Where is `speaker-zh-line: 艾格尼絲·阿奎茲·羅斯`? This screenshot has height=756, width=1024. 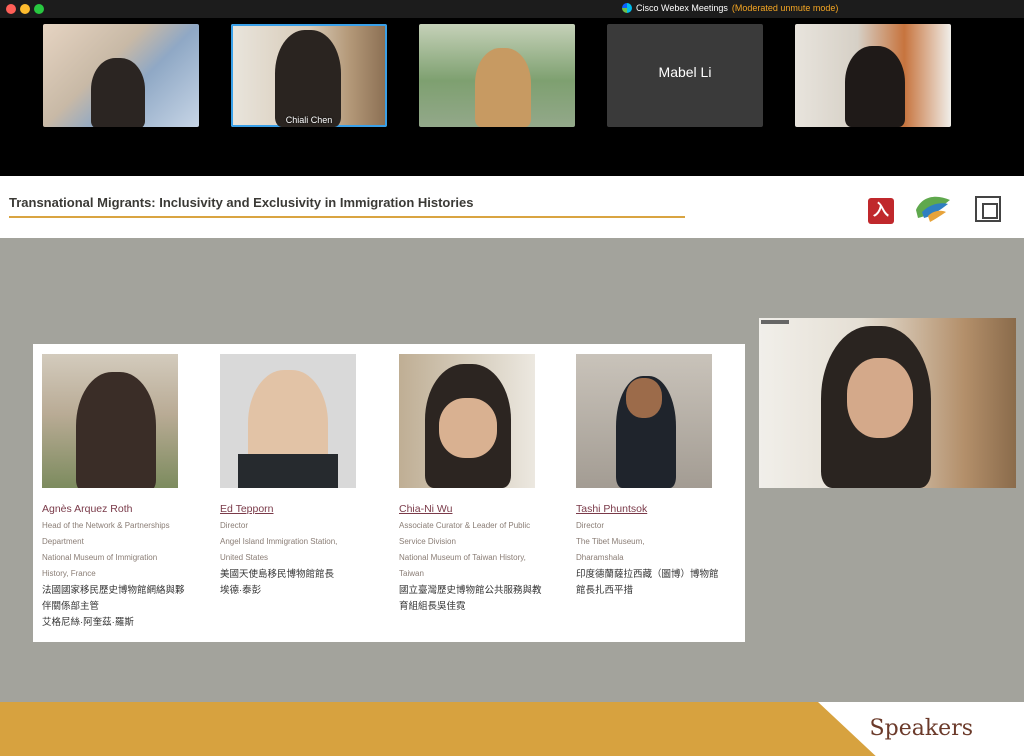
speaker-zh-line: 艾格尼絲·阿奎茲·羅斯 is located at coordinates (88, 622).